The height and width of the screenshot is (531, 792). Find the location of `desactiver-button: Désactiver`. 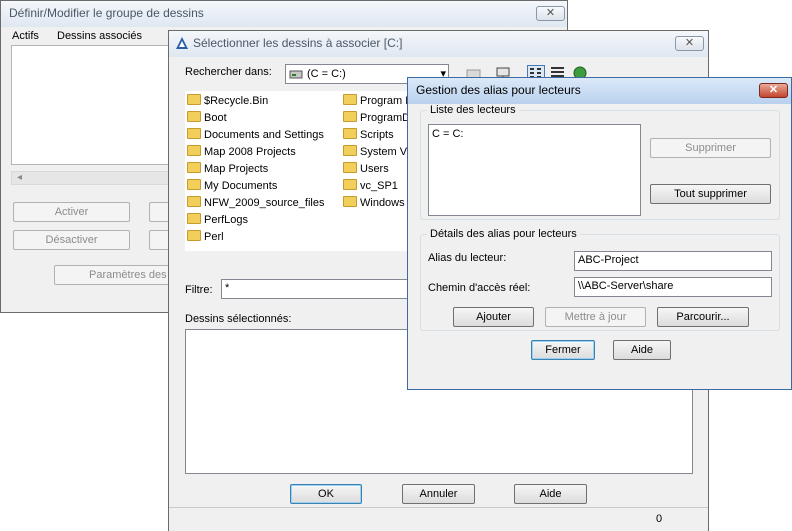

desactiver-button: Désactiver is located at coordinates (71, 240).